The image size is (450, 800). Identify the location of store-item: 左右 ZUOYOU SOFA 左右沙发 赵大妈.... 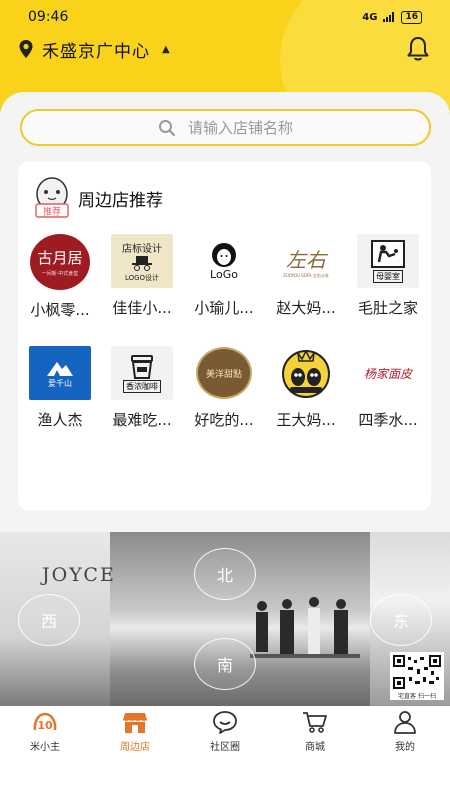
(306, 276).